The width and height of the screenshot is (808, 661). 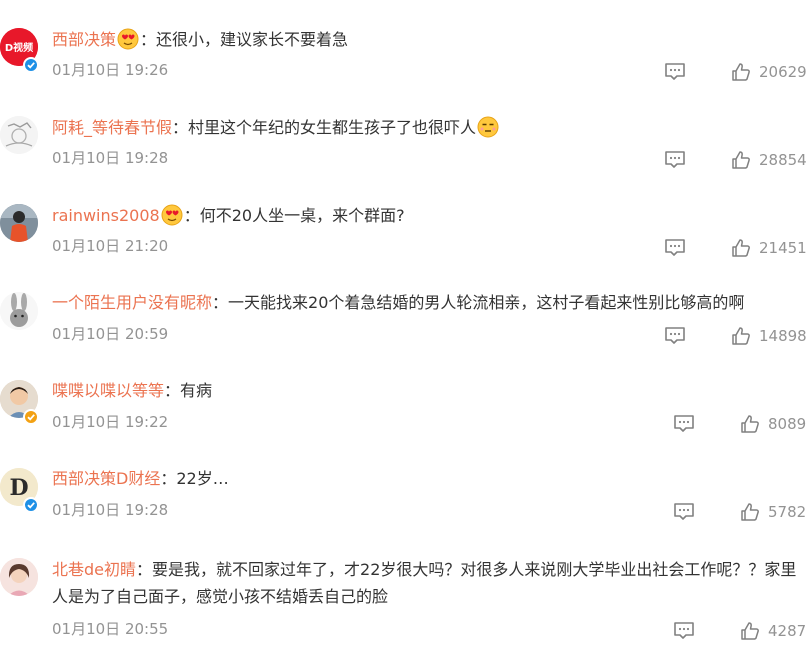 What do you see at coordinates (110, 246) in the screenshot?
I see `timestamp: 01月10日 21:20` at bounding box center [110, 246].